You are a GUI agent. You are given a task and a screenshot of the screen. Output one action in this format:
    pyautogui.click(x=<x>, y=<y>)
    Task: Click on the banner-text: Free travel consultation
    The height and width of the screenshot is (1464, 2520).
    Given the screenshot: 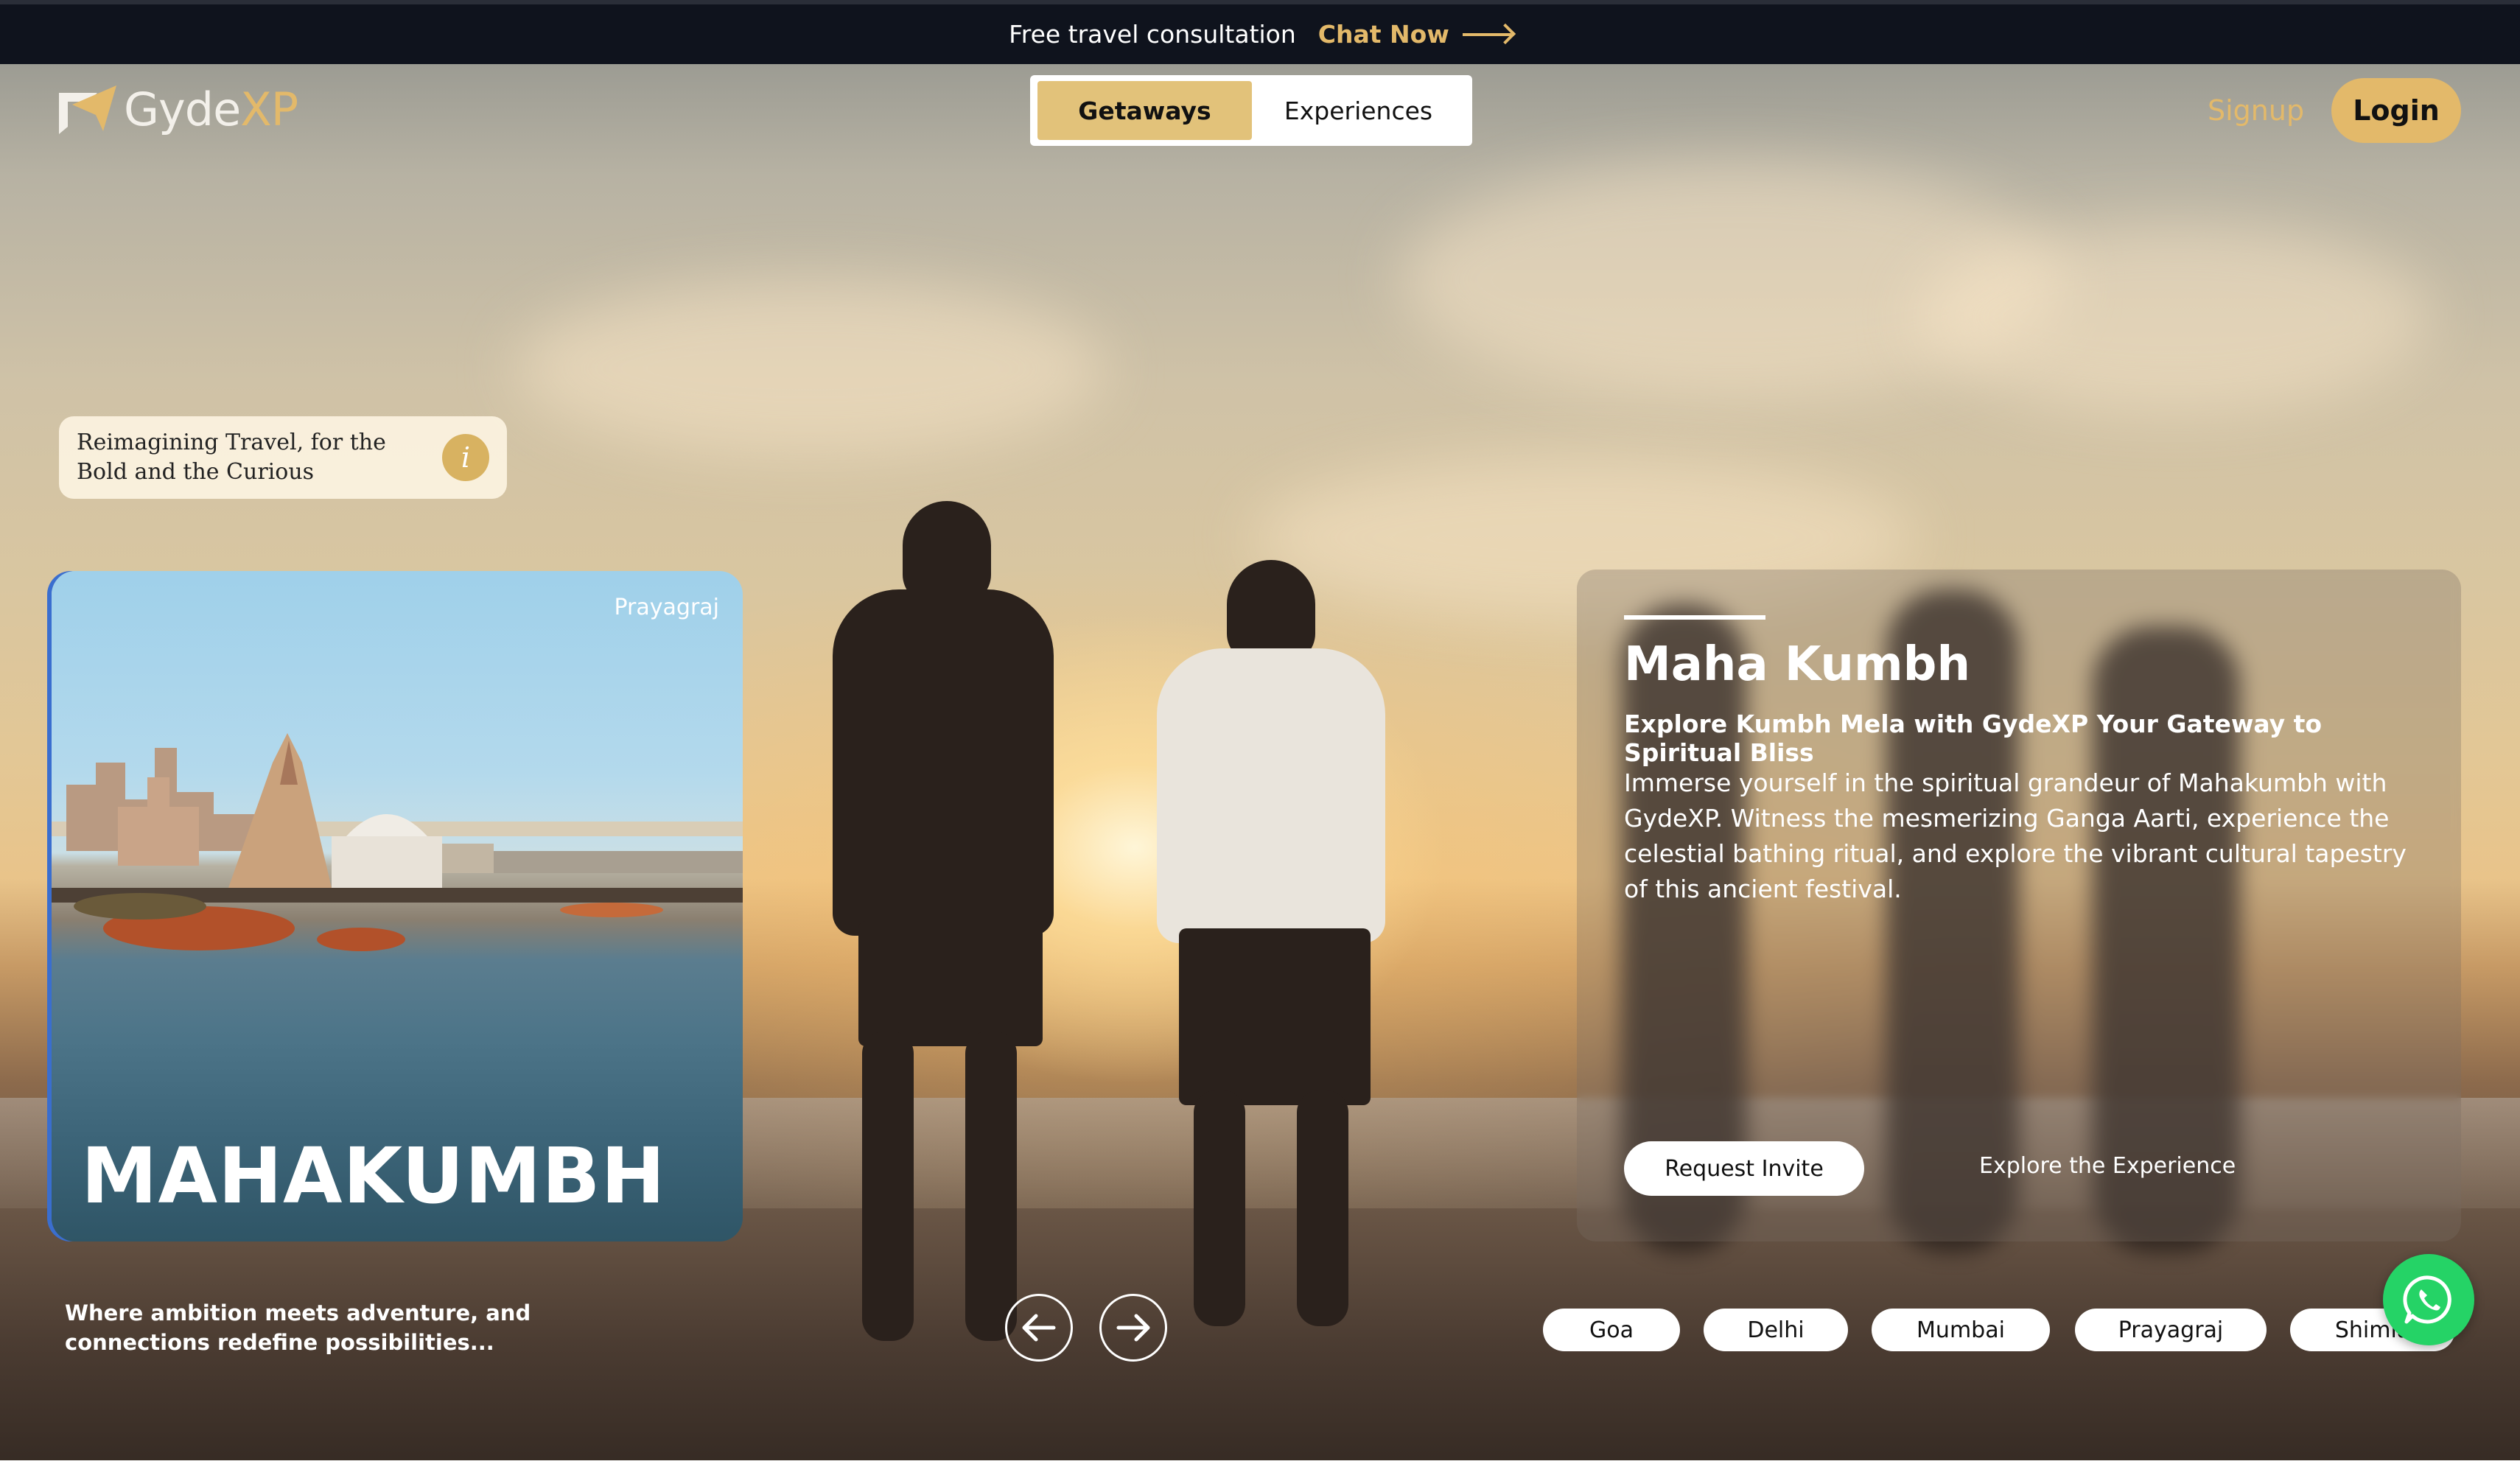 What is the action you would take?
    pyautogui.click(x=1152, y=34)
    